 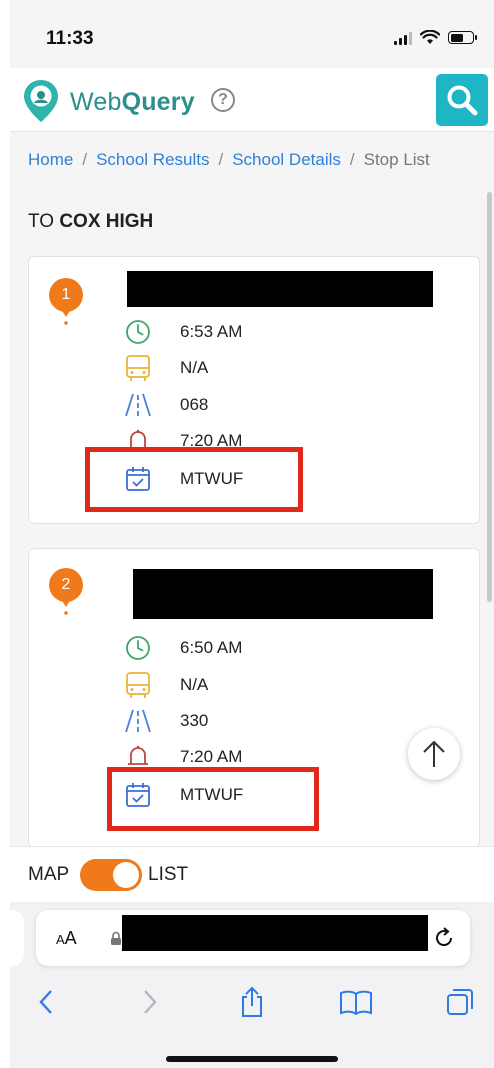 I want to click on home-indicator, so click(x=252, y=1059).